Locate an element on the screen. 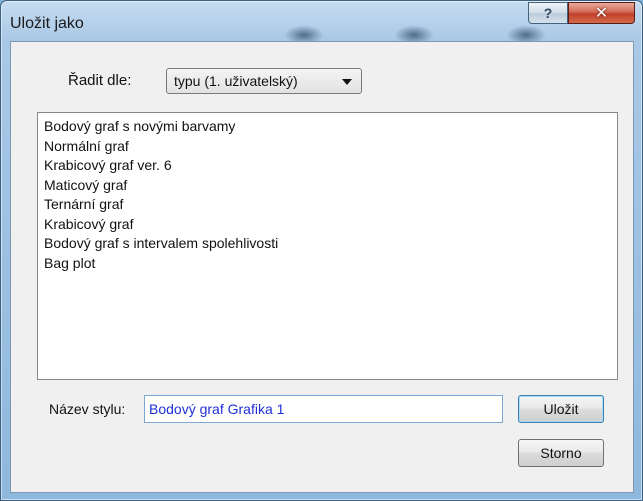 The width and height of the screenshot is (643, 501). sort-dropdown: typu (1. uživatelský) is located at coordinates (264, 81).